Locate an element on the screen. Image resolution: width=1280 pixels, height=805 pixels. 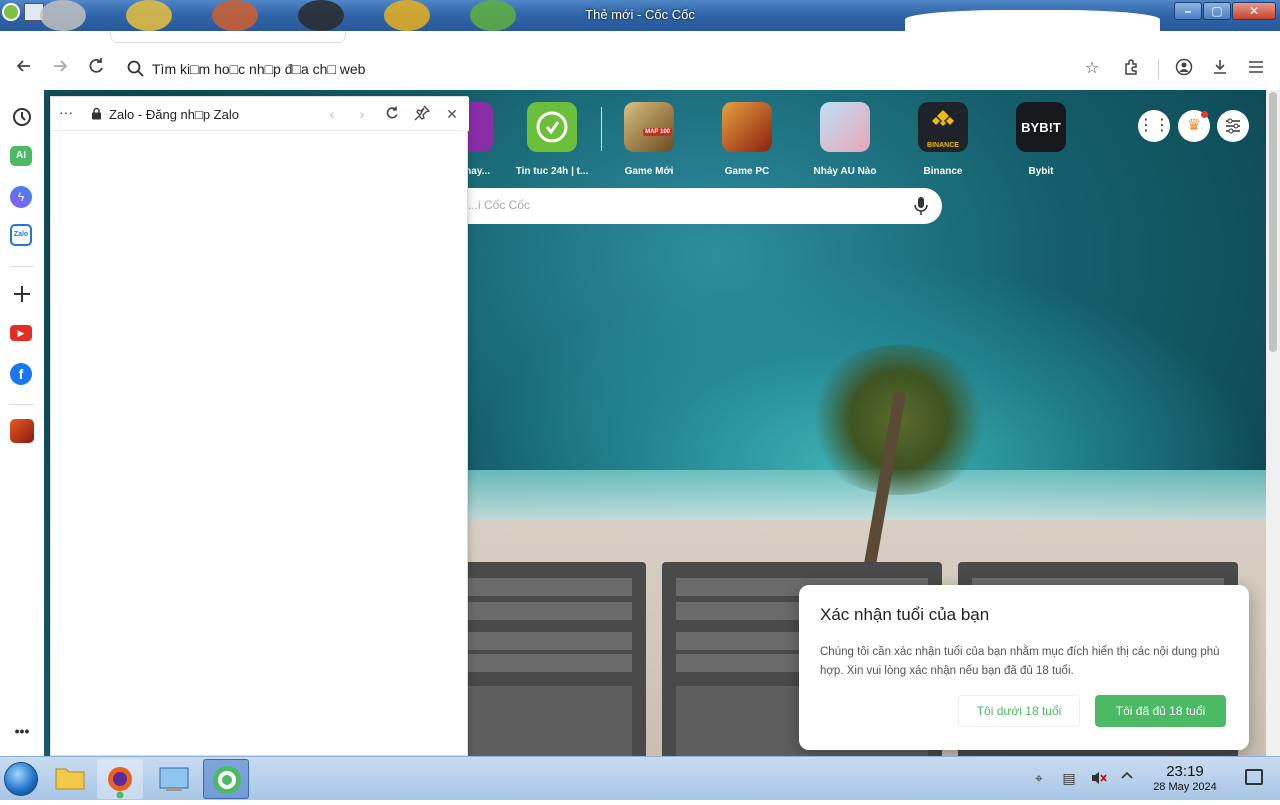
tab-active is located at coordinates (228, 37).